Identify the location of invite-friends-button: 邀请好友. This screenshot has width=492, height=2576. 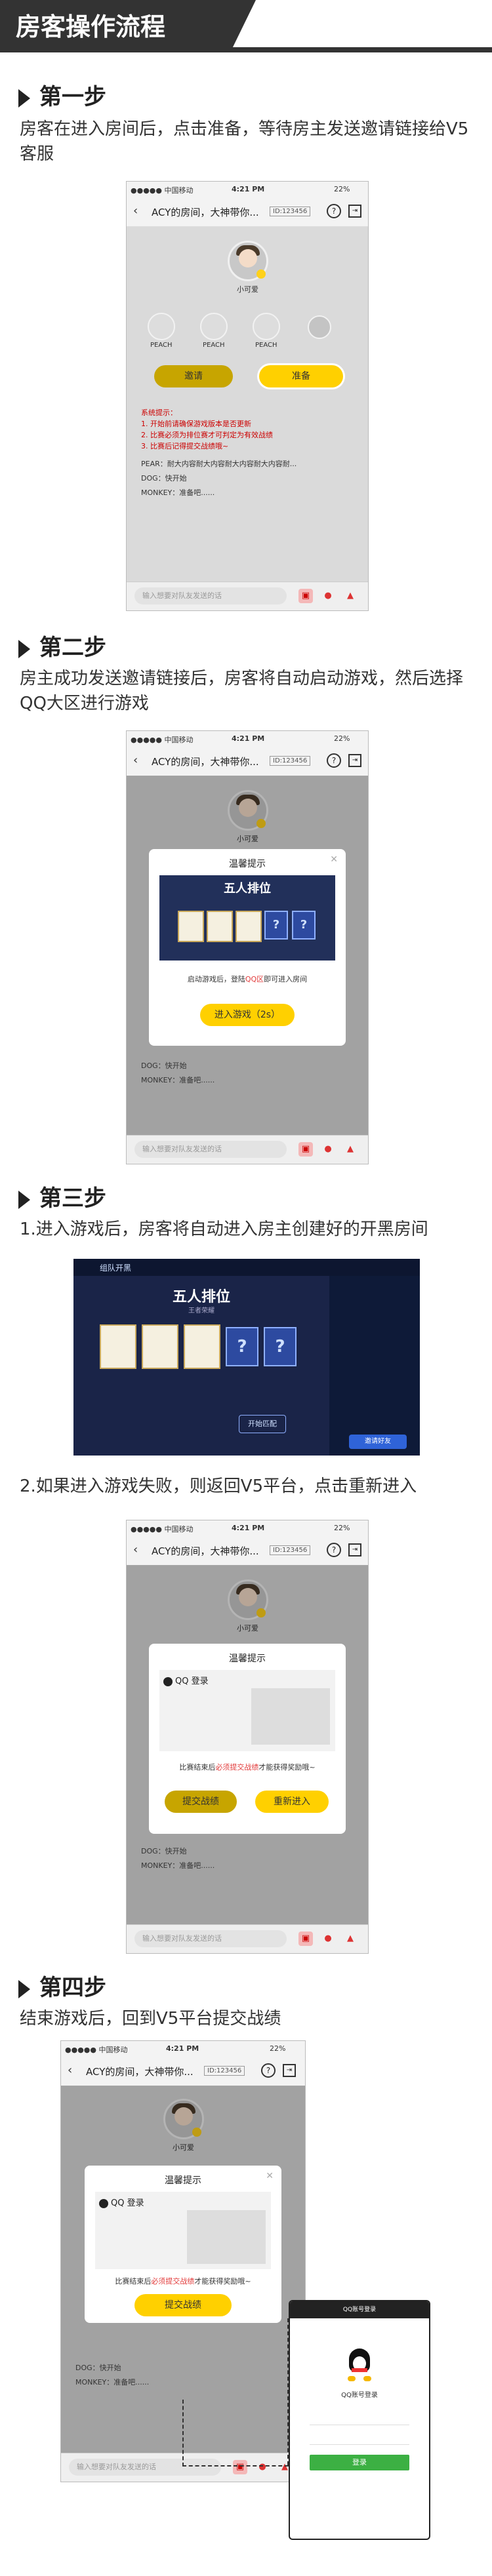
(378, 1442).